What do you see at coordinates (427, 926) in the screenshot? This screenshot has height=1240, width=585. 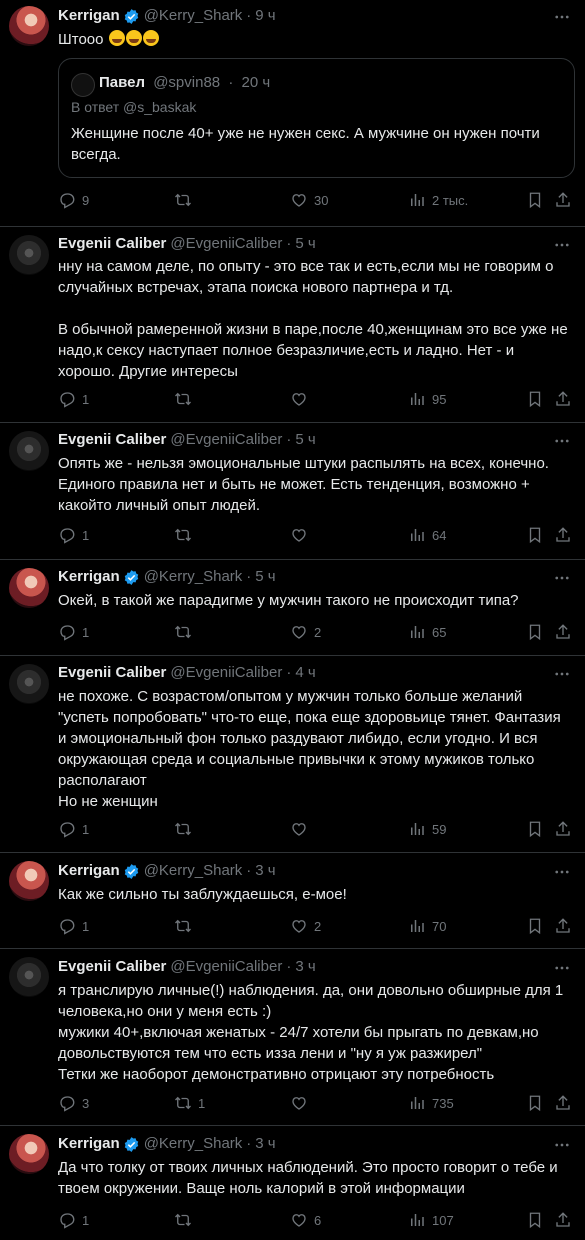 I see `views-button: 70` at bounding box center [427, 926].